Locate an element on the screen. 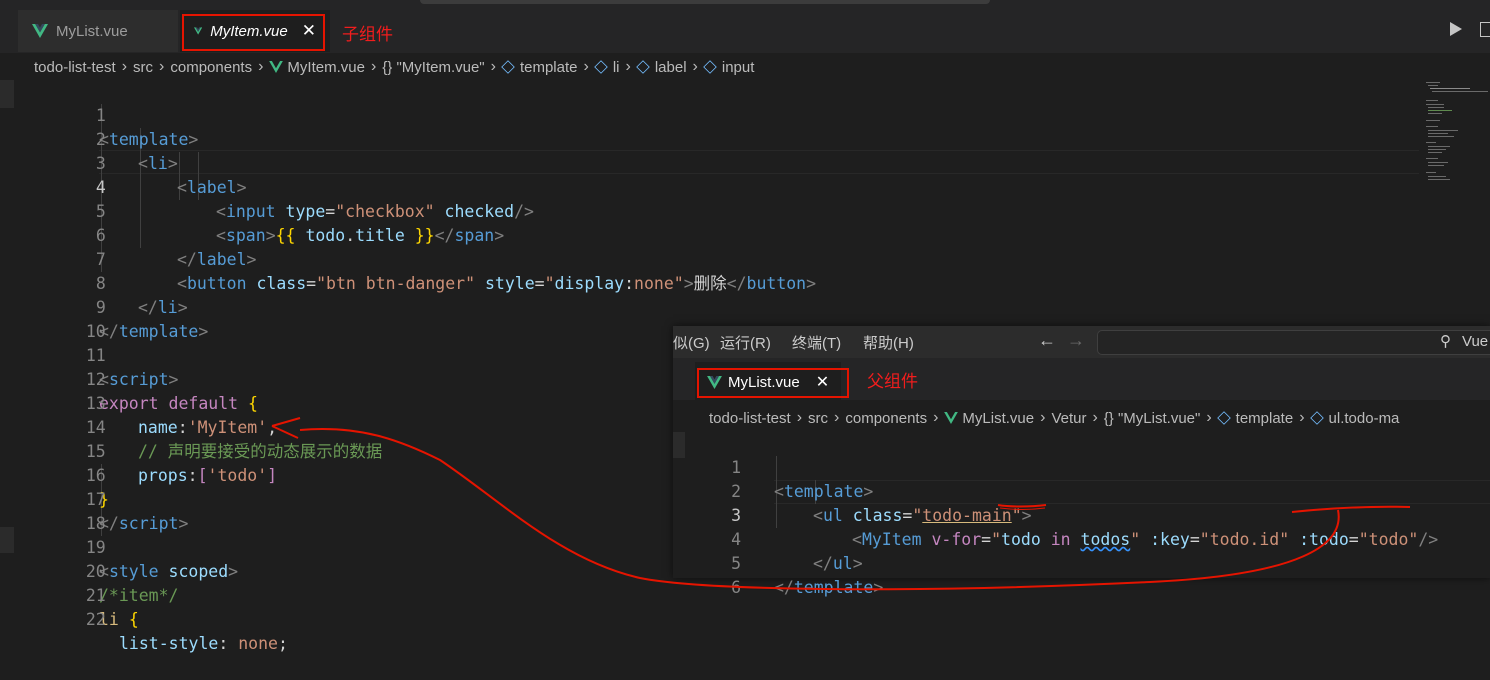 The height and width of the screenshot is (680, 1490). code-line: 13 name:'MyItem', is located at coordinates (138, 402).